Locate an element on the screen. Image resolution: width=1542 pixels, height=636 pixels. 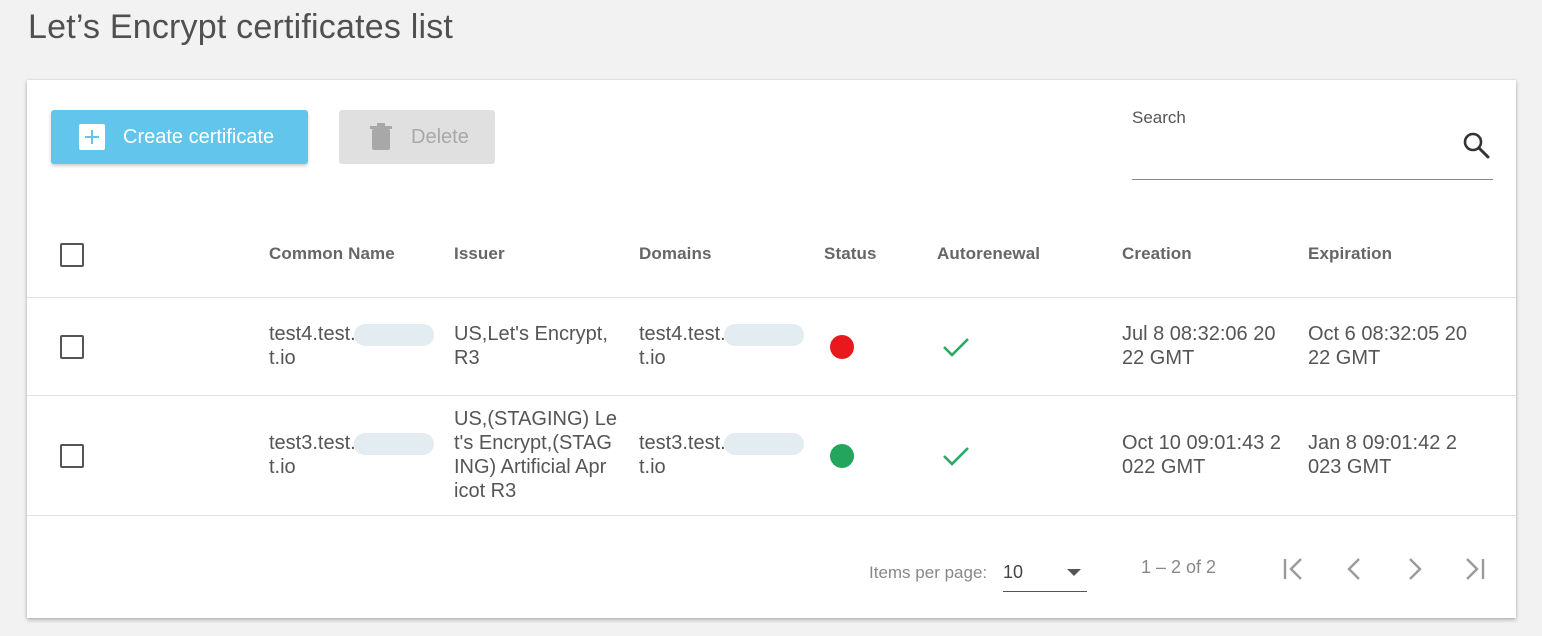
next-page-icon is located at coordinates (1414, 569).